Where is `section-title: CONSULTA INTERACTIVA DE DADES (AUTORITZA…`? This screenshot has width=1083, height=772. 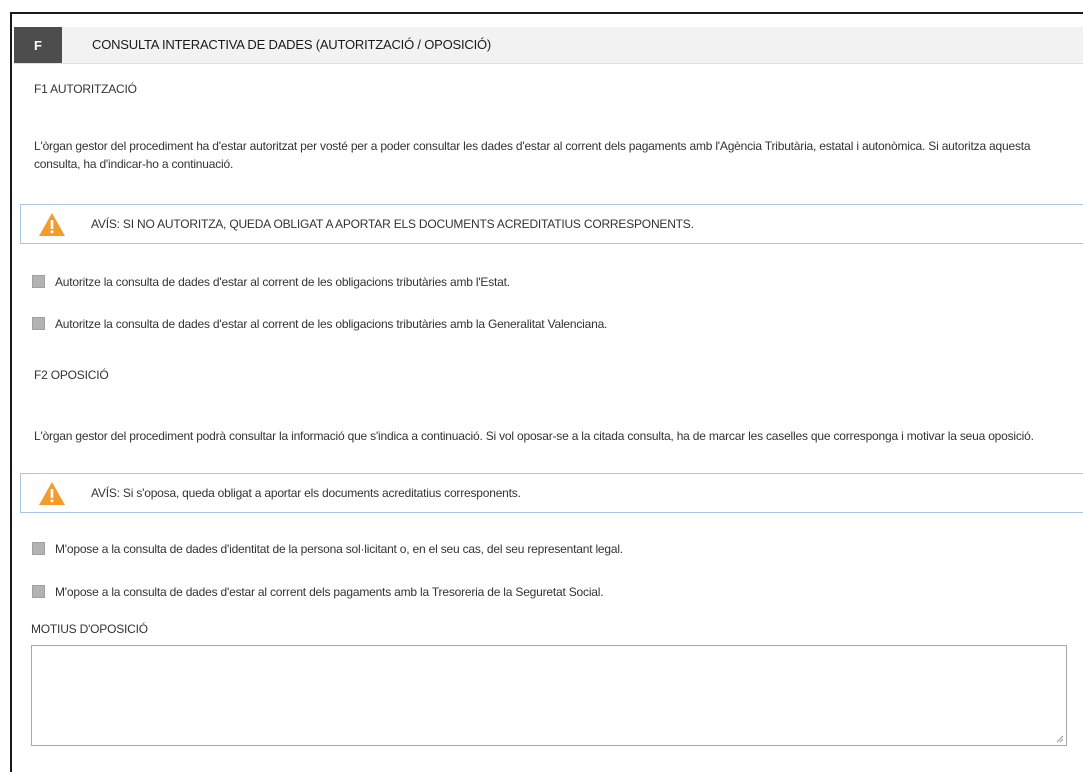 section-title: CONSULTA INTERACTIVA DE DADES (AUTORITZA… is located at coordinates (292, 44).